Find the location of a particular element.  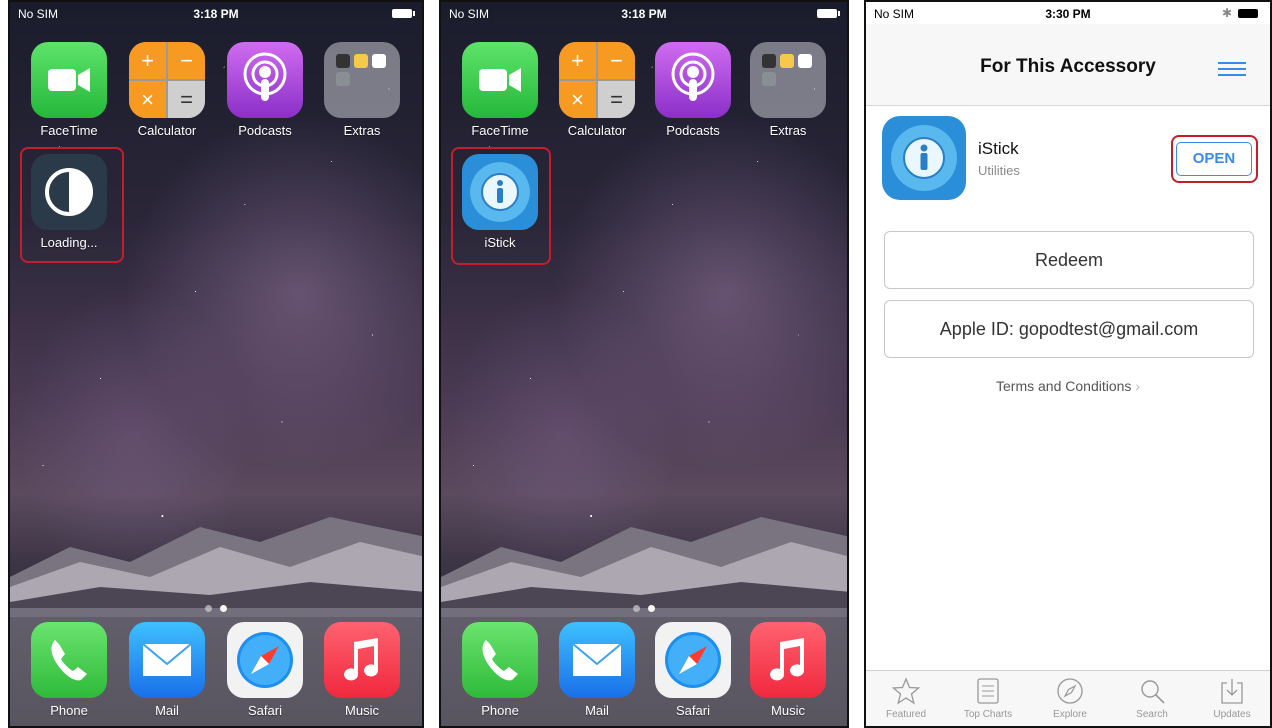

terms-label: Terms and Conditions is located at coordinates (1064, 386).